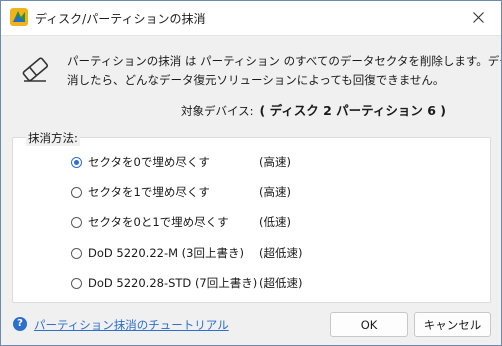 The image size is (502, 346). I want to click on app-icon, so click(19, 17).